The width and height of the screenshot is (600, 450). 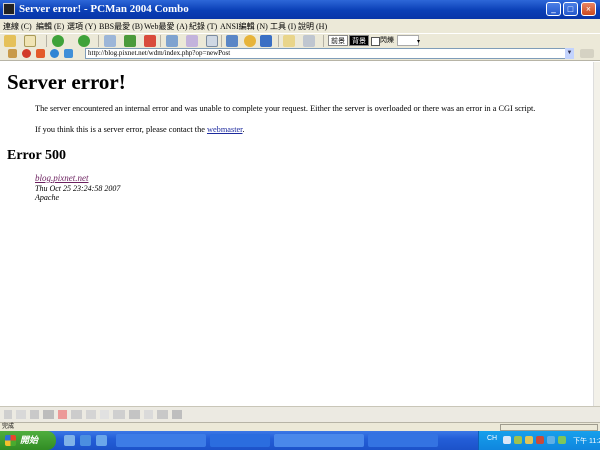 What do you see at coordinates (192, 41) in the screenshot?
I see `lock-icon` at bounding box center [192, 41].